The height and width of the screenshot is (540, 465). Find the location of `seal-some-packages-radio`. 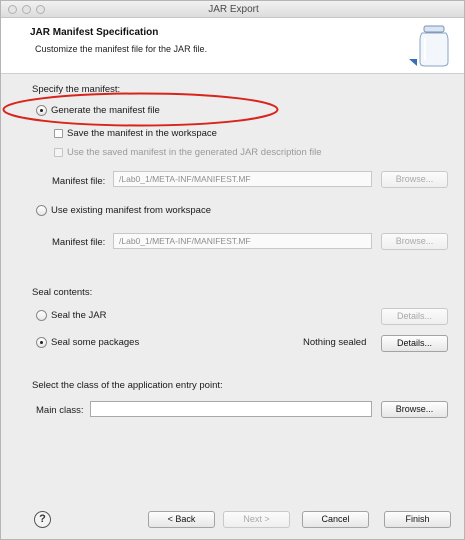

seal-some-packages-radio is located at coordinates (41, 342).